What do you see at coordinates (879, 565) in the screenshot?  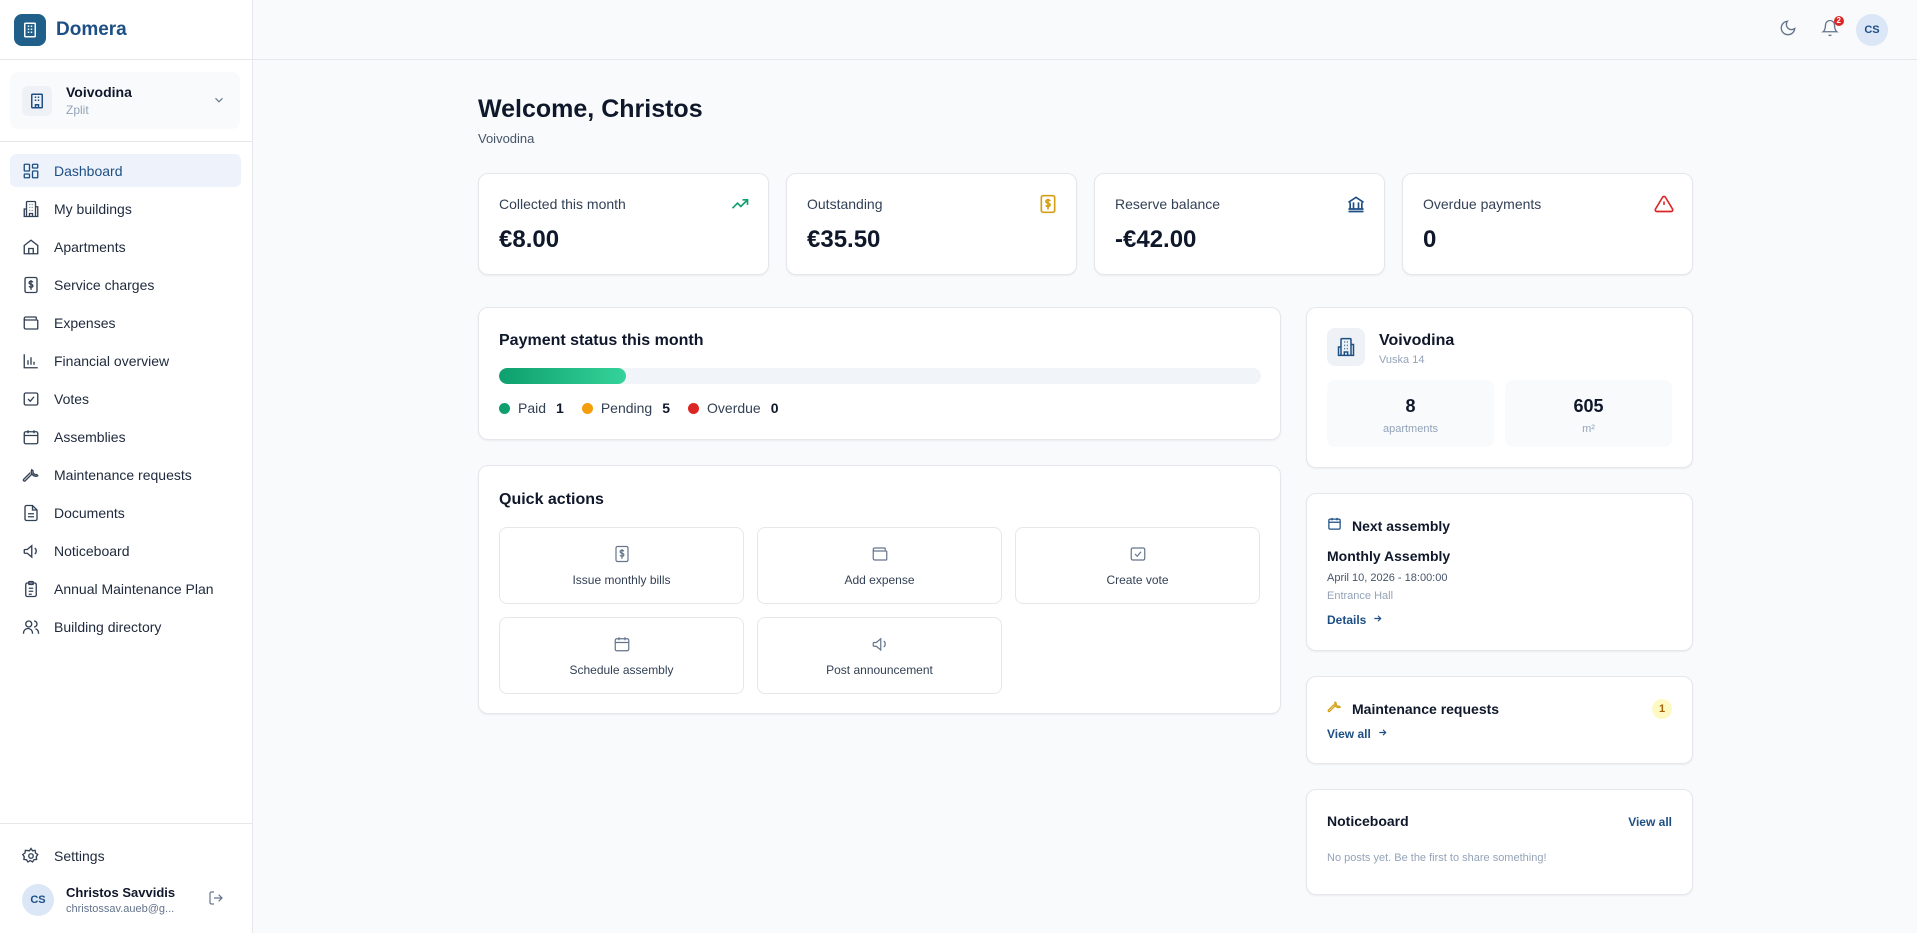 I see `add-expense-button: Add expense` at bounding box center [879, 565].